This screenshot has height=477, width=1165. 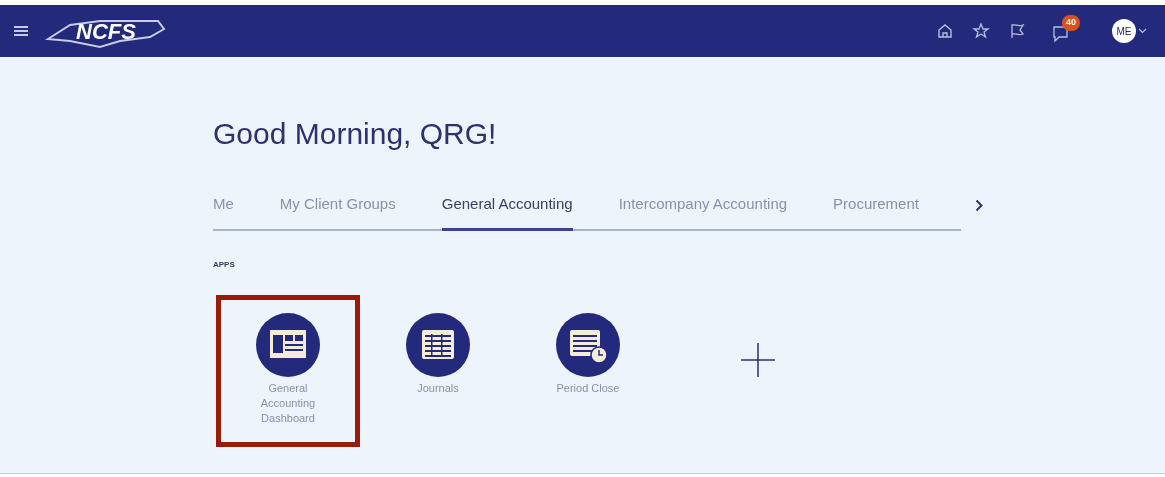 What do you see at coordinates (1071, 23) in the screenshot?
I see `notification-badge: 40` at bounding box center [1071, 23].